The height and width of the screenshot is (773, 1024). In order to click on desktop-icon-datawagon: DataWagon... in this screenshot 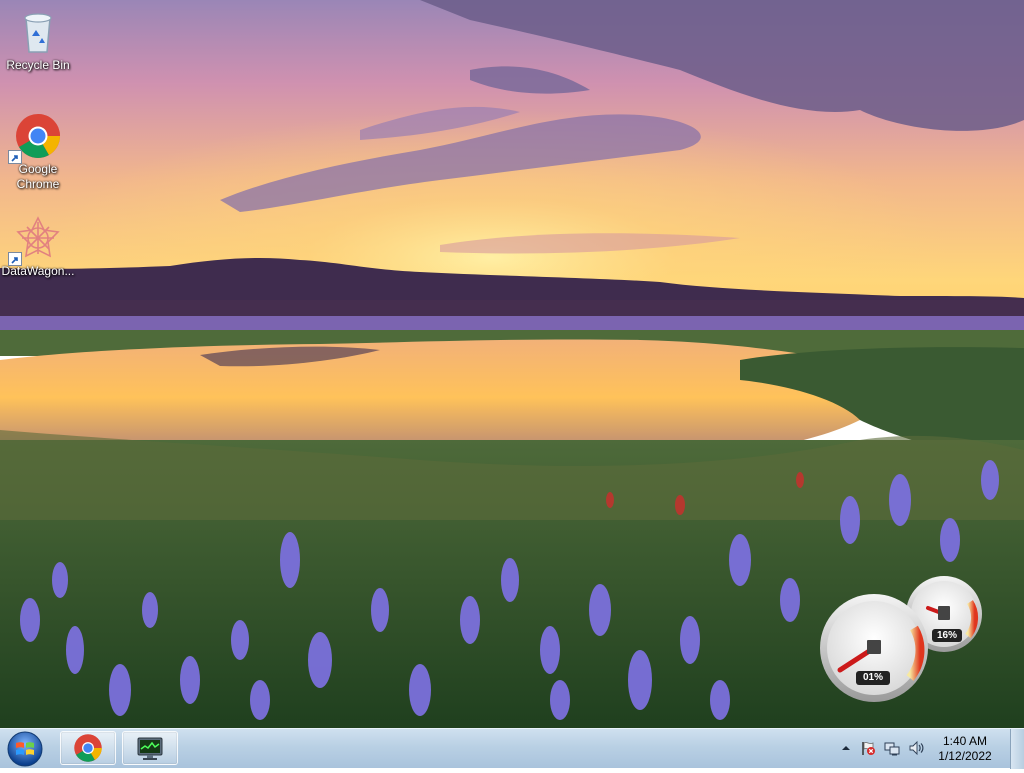, I will do `click(38, 246)`.